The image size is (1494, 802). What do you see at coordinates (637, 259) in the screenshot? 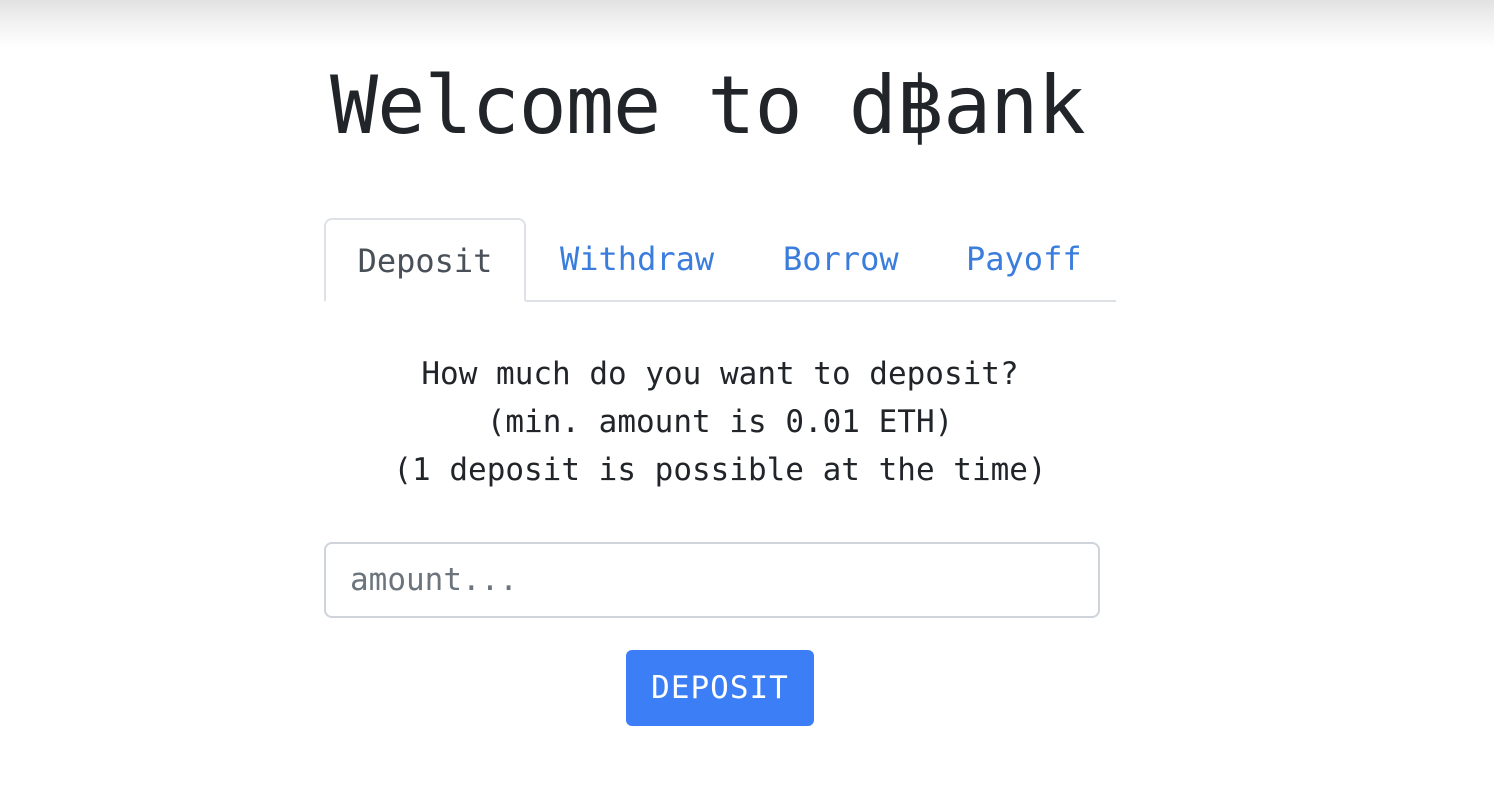
I see `tab-withdraw: Withdraw` at bounding box center [637, 259].